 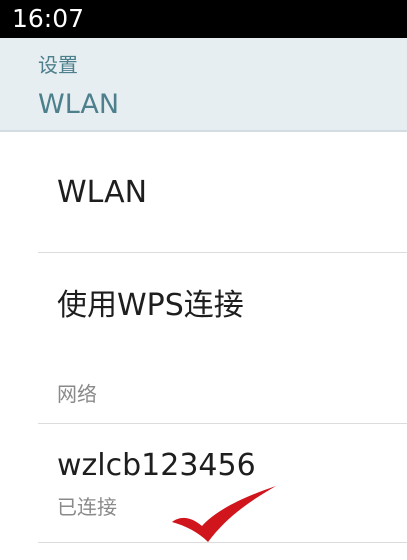 What do you see at coordinates (150, 305) in the screenshot?
I see `wps-connect-label: 使用WPS连接` at bounding box center [150, 305].